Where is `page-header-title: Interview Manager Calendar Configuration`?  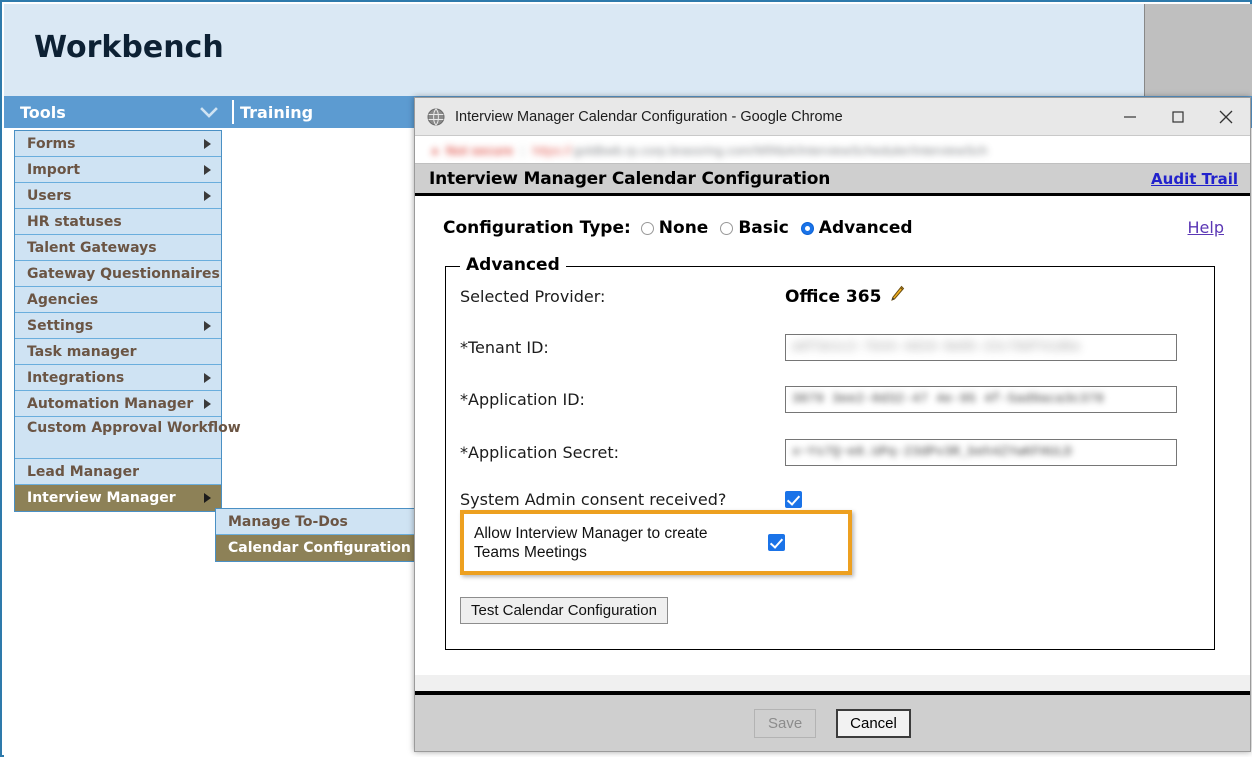
page-header-title: Interview Manager Calendar Configuration is located at coordinates (630, 178).